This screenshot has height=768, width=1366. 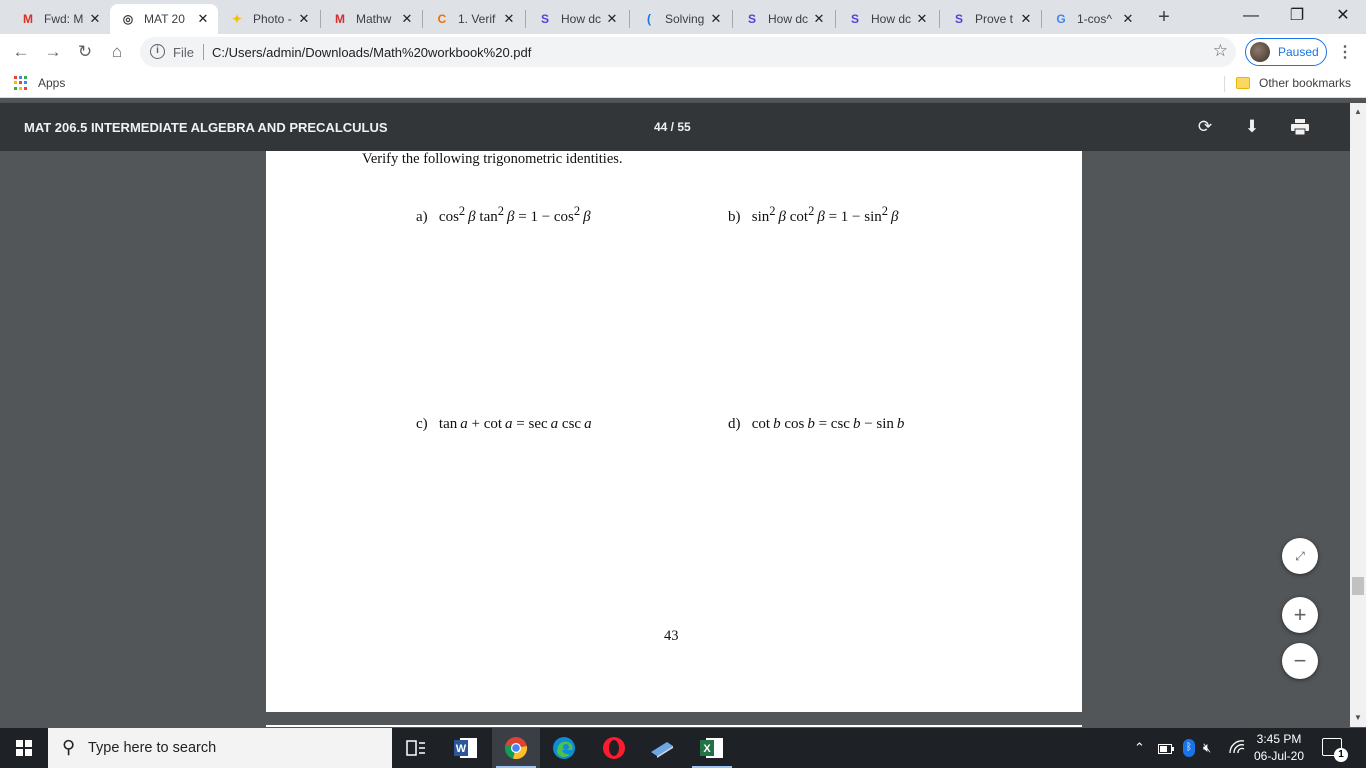 What do you see at coordinates (1260, 52) in the screenshot?
I see `avatar` at bounding box center [1260, 52].